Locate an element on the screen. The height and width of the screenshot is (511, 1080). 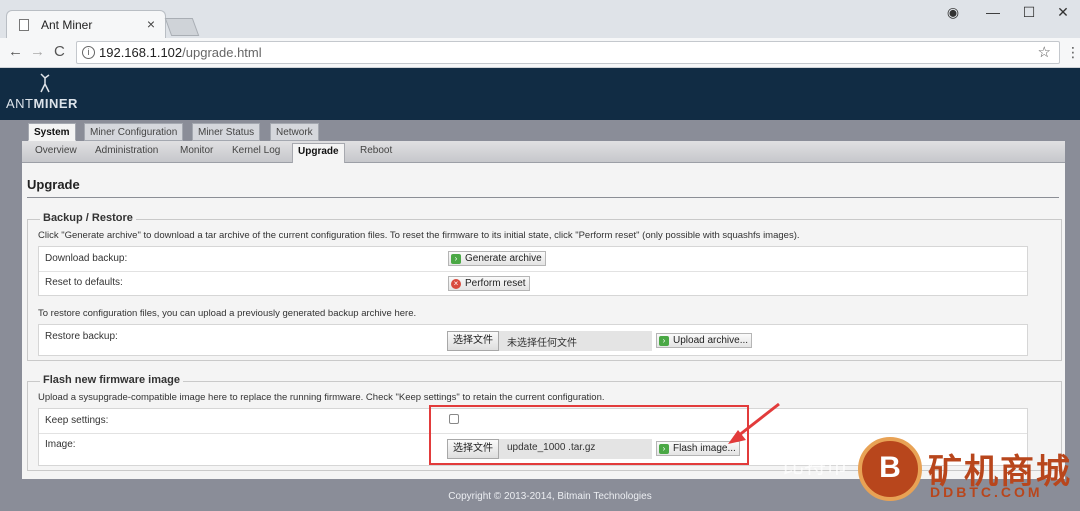
tab-miner-configuration: Miner Configuration is located at coordinates (134, 132).